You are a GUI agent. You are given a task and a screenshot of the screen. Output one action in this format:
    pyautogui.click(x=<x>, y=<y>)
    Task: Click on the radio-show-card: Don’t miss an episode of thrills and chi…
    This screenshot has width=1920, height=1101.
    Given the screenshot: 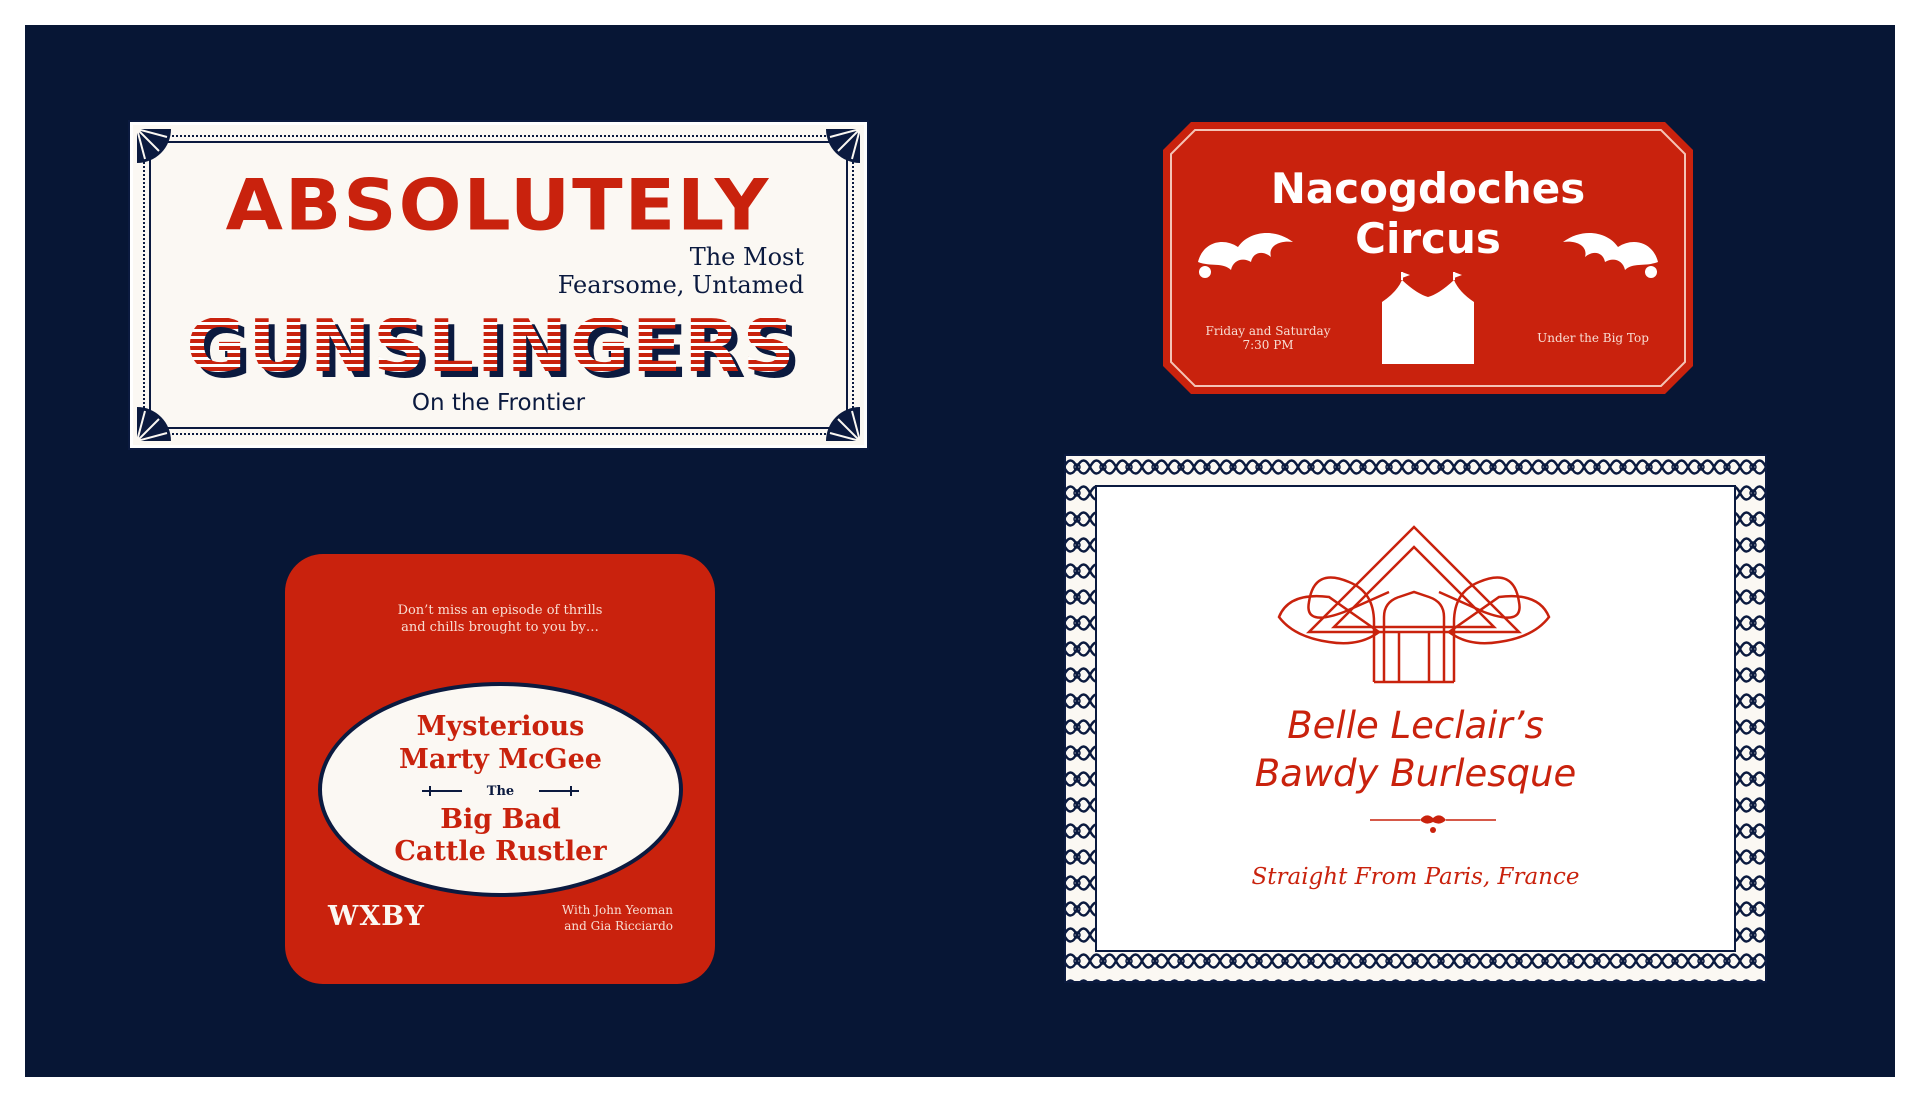 What is the action you would take?
    pyautogui.click(x=500, y=769)
    